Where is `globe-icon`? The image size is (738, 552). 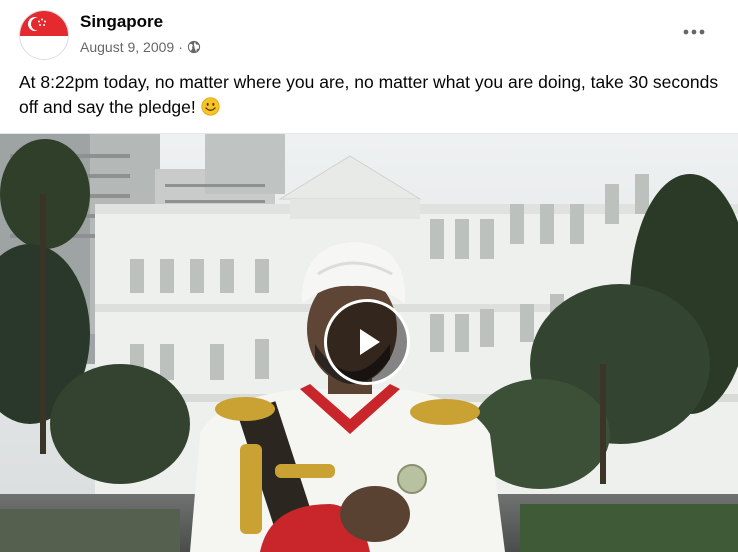 globe-icon is located at coordinates (194, 47).